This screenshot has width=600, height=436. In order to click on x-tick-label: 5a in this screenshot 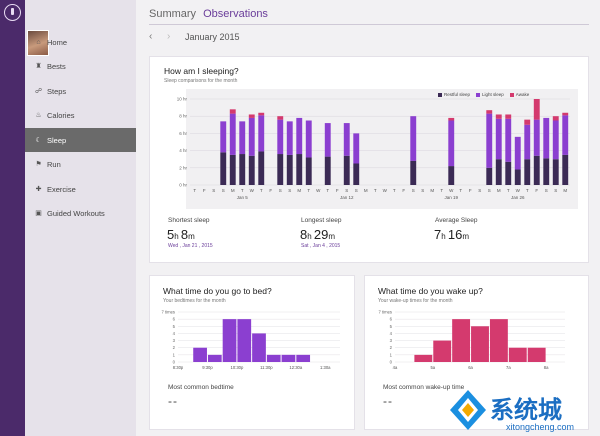, I will do `click(432, 367)`.